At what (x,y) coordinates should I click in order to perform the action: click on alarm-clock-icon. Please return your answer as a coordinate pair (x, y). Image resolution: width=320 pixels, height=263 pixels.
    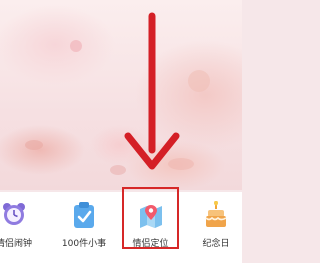
    Looking at the image, I should click on (14, 216).